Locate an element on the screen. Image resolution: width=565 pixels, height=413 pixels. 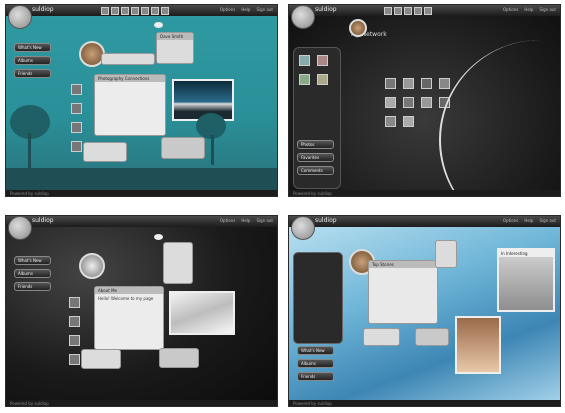
ground is located at coordinates (141, 179).